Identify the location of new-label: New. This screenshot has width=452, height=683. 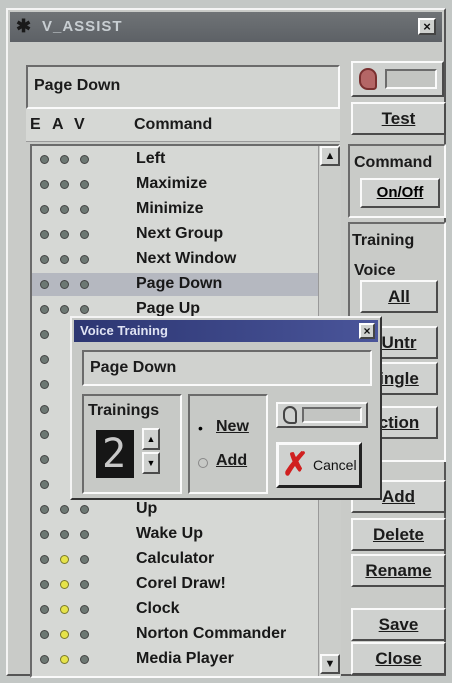
(232, 427).